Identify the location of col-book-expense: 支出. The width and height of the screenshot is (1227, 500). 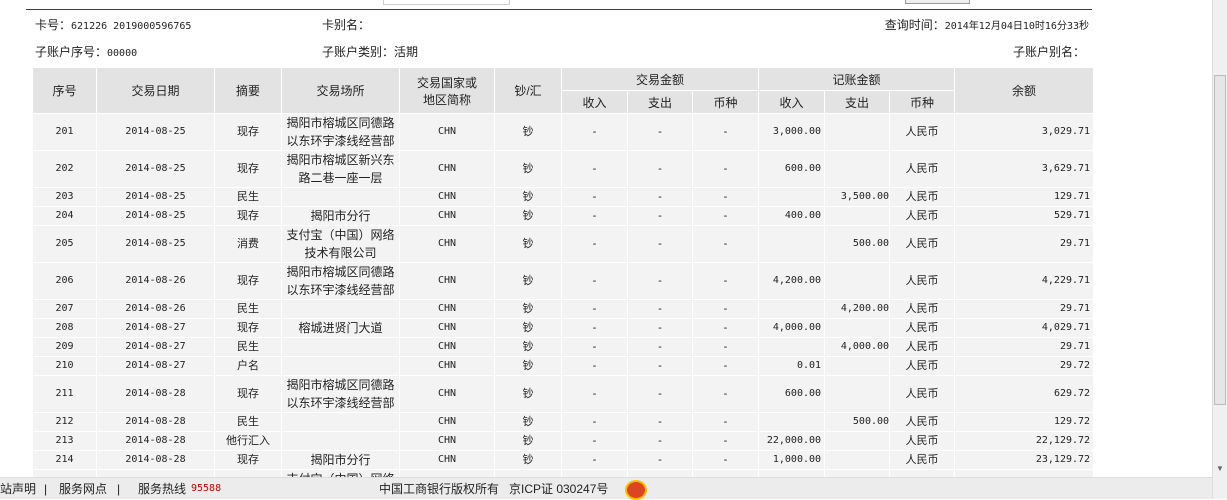
(857, 102).